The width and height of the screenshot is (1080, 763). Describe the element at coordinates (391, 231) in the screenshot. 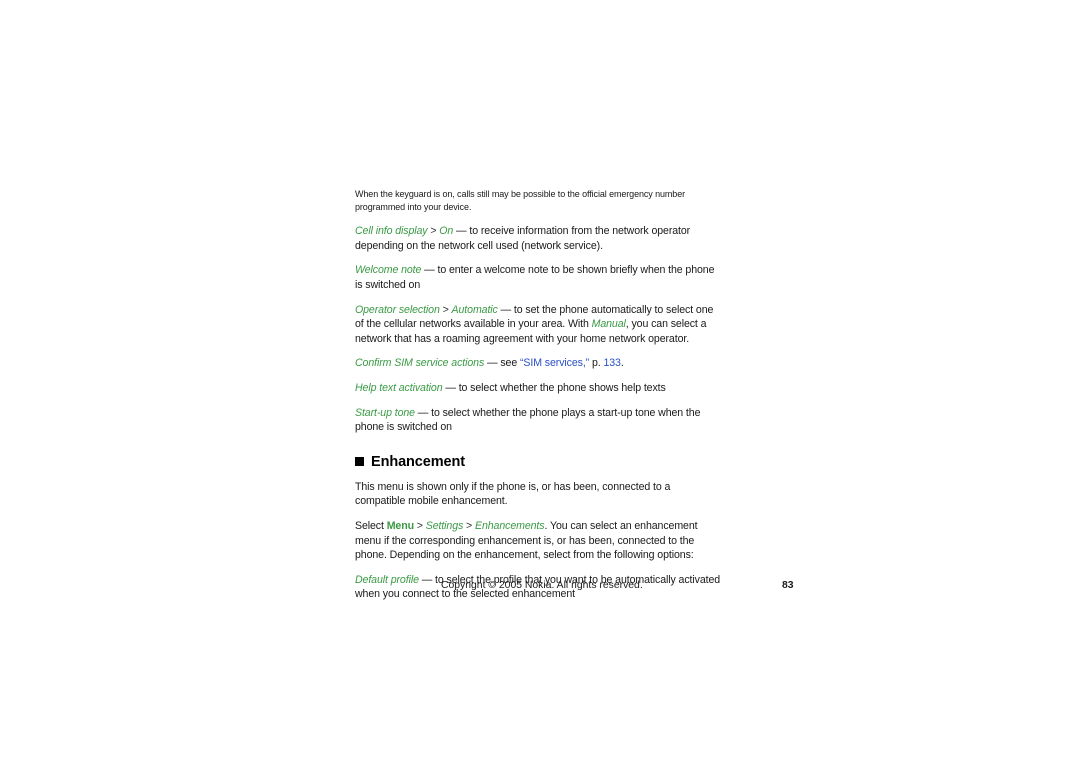

I see `term-cell-info-display: Cell info display` at that location.